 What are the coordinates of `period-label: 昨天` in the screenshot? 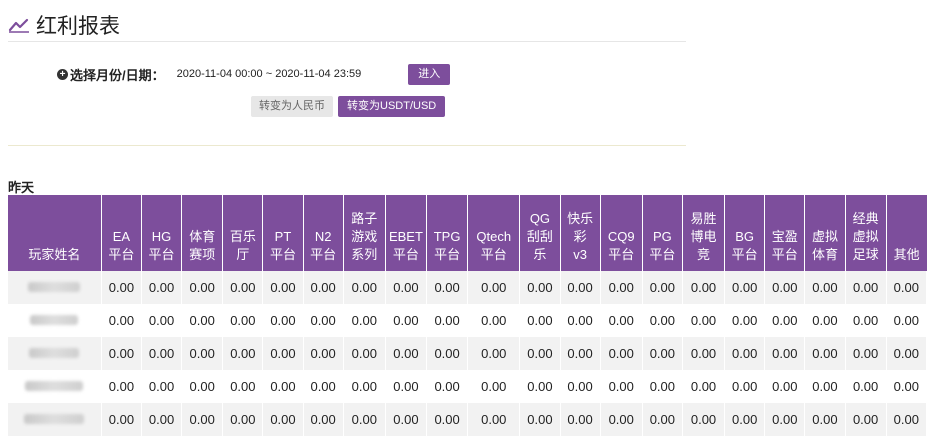 It's located at (21, 187).